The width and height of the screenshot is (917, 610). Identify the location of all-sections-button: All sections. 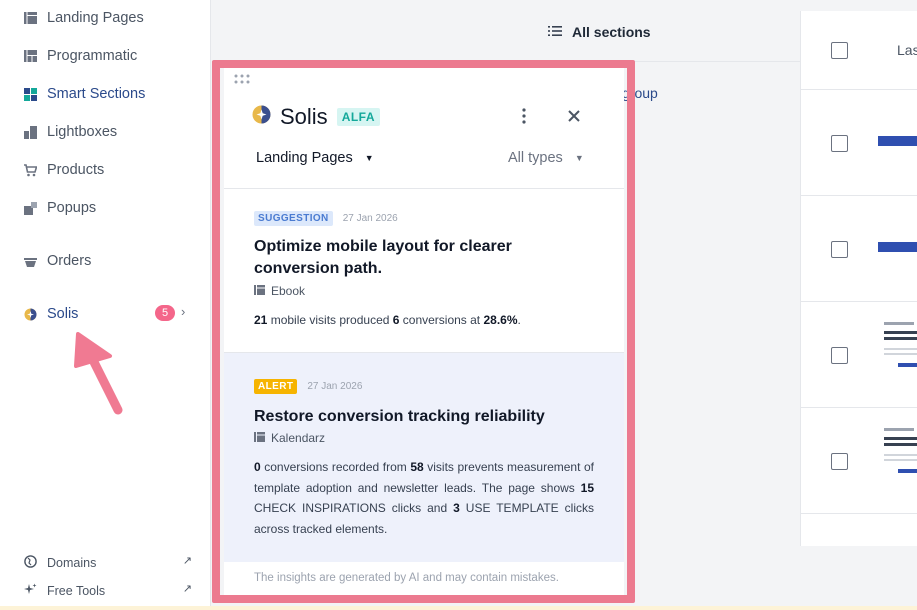
(599, 32).